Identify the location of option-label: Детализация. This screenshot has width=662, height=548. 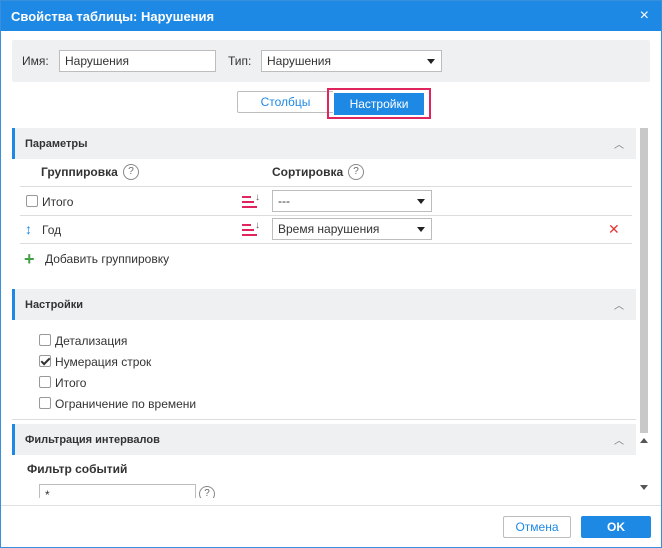
(91, 341).